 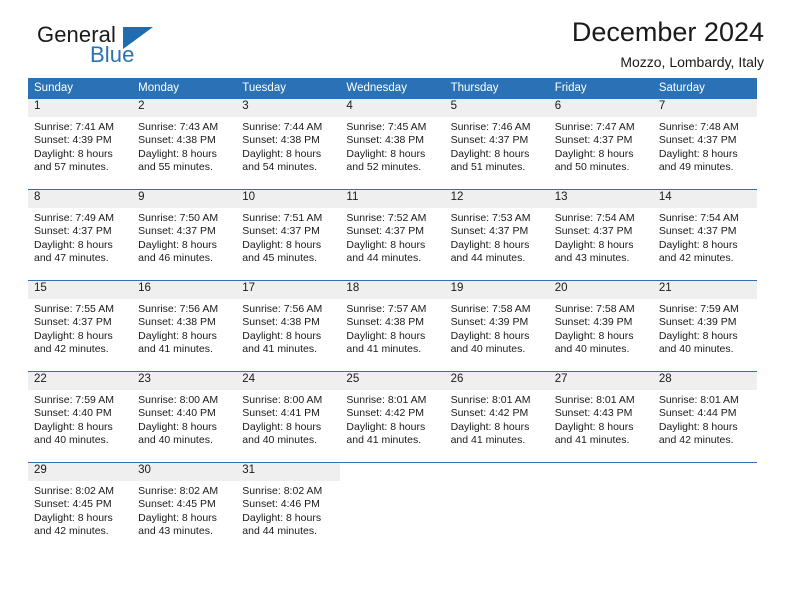 What do you see at coordinates (386, 218) in the screenshot?
I see `sunrise-text: Sunrise: 7:52 AM` at bounding box center [386, 218].